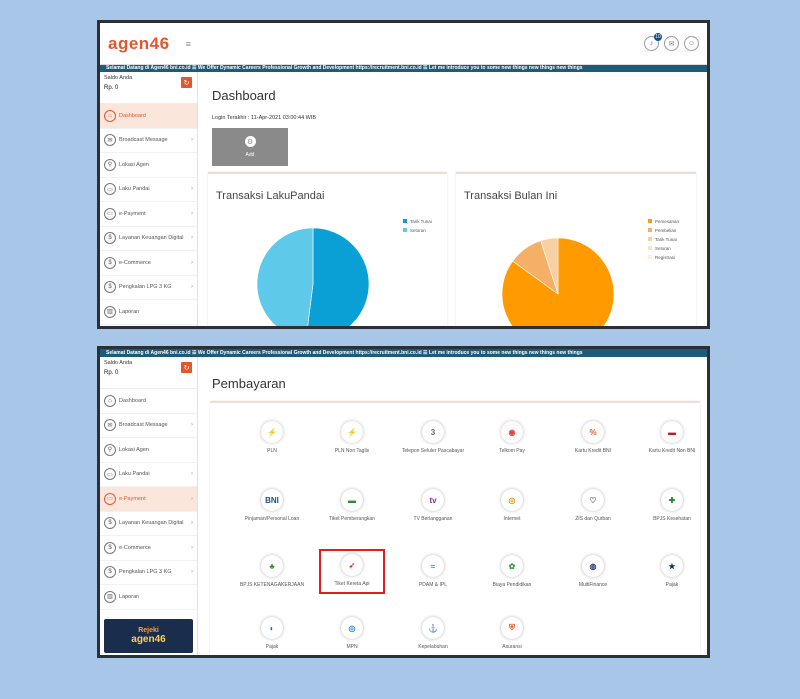 The image size is (800, 699). I want to click on payment-item: ➶ Tiket Kereta Api, so click(352, 571).